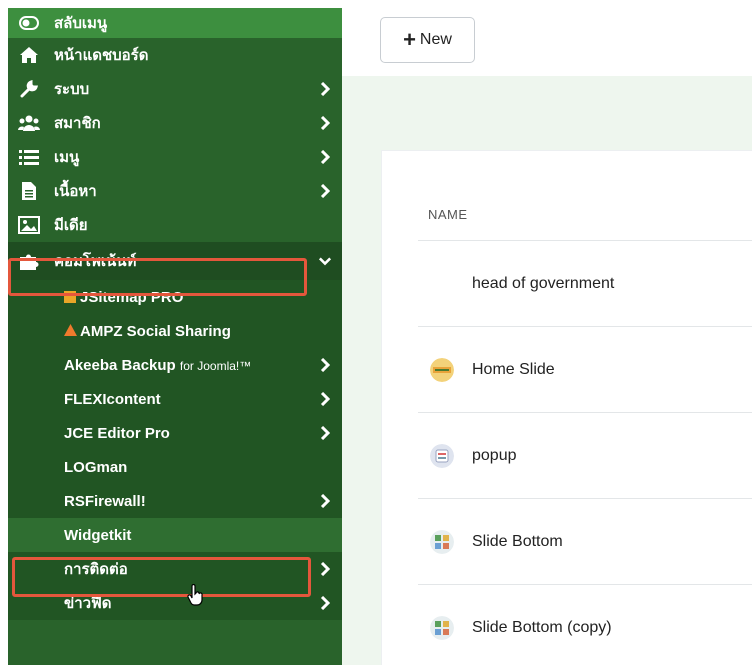 The width and height of the screenshot is (752, 665). Describe the element at coordinates (325, 261) in the screenshot. I see `chevron-down-icon` at that location.